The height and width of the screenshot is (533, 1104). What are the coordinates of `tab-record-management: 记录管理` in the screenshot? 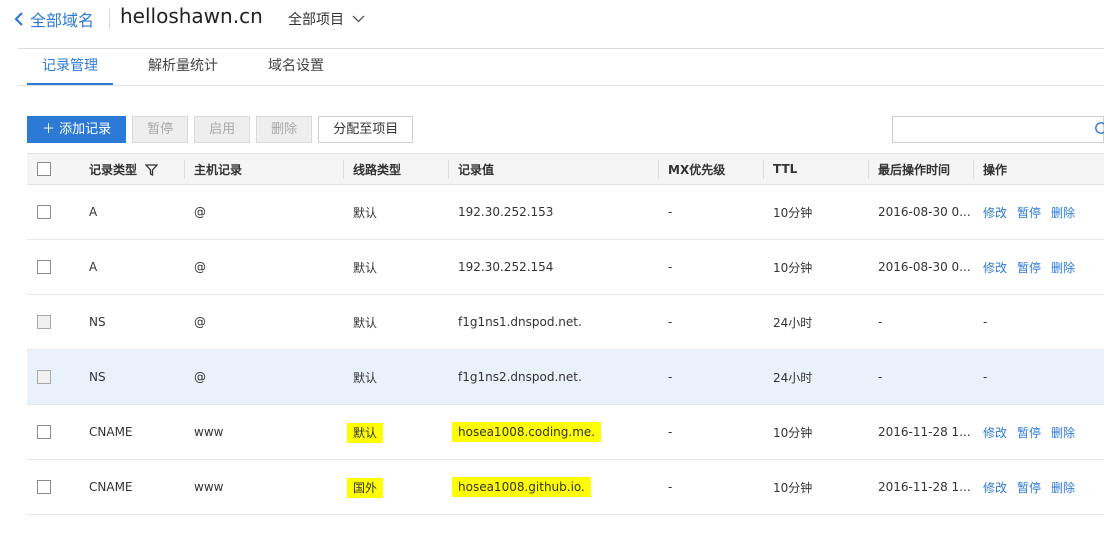 It's located at (70, 67).